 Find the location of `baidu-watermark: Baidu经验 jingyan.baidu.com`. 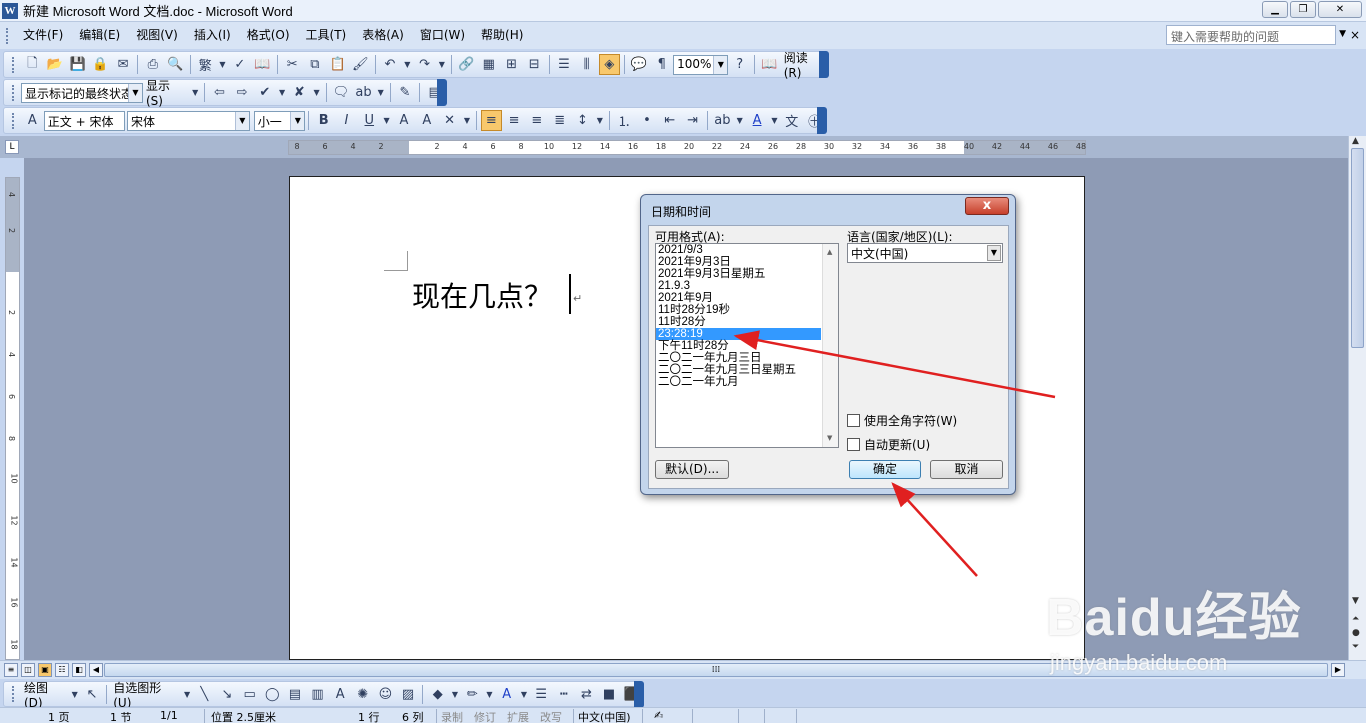

baidu-watermark: Baidu经验 jingyan.baidu.com is located at coordinates (1173, 625).